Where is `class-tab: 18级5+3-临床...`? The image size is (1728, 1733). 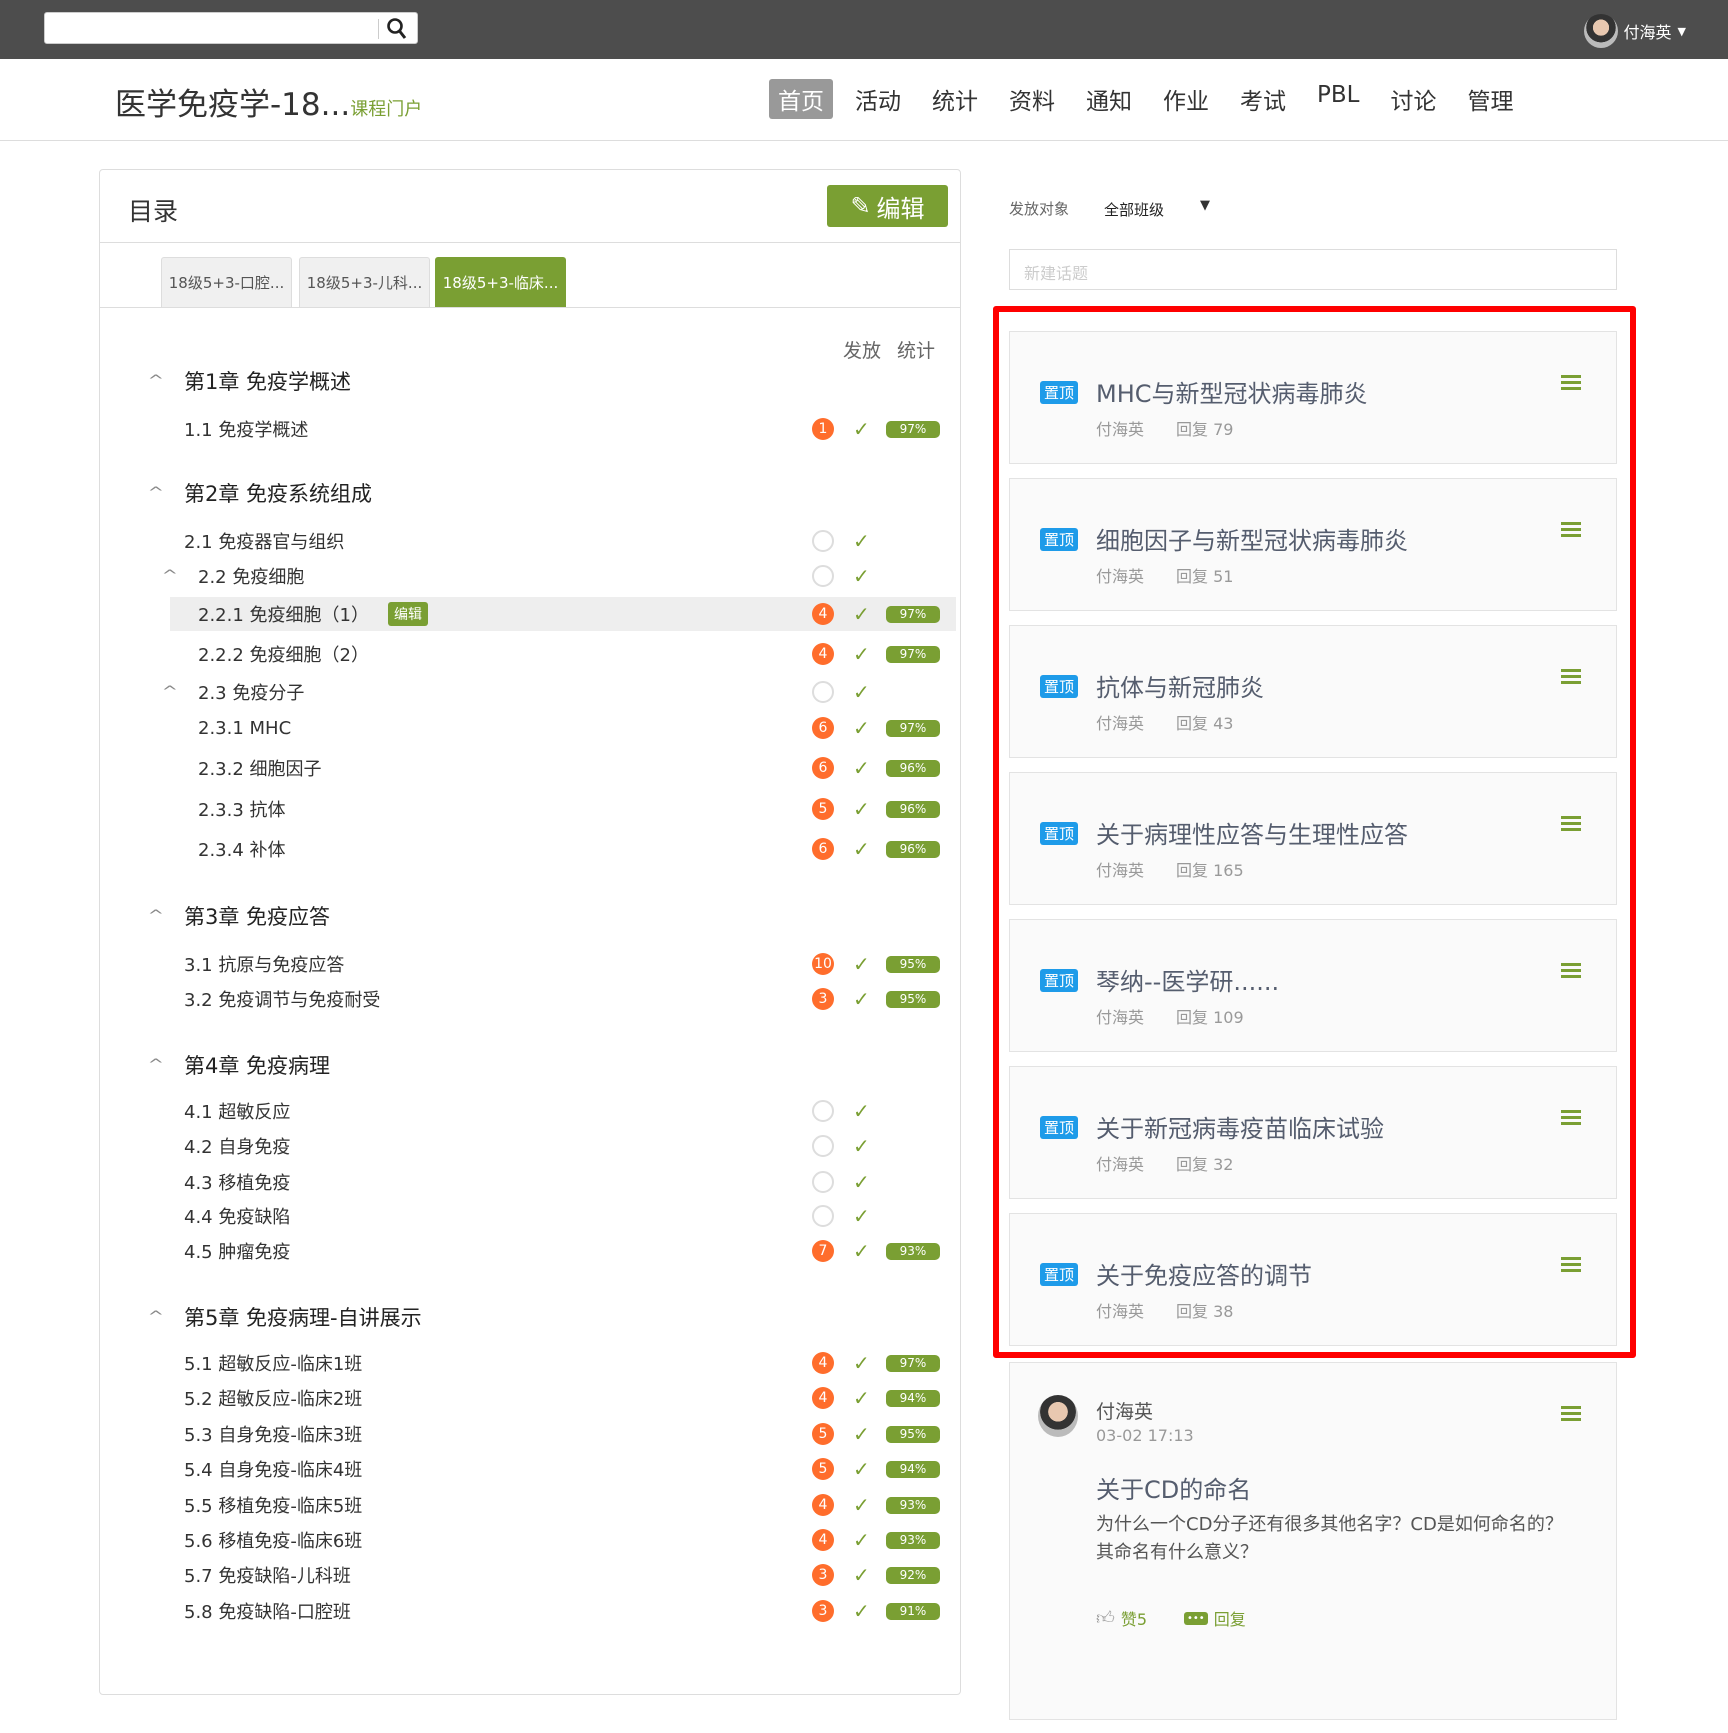 class-tab: 18级5+3-临床... is located at coordinates (500, 282).